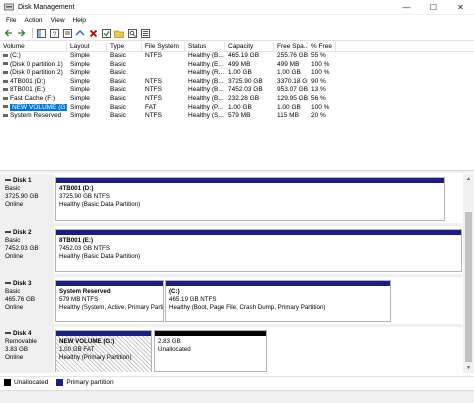  I want to click on disk-size: 3.83 GB, so click(17, 349).